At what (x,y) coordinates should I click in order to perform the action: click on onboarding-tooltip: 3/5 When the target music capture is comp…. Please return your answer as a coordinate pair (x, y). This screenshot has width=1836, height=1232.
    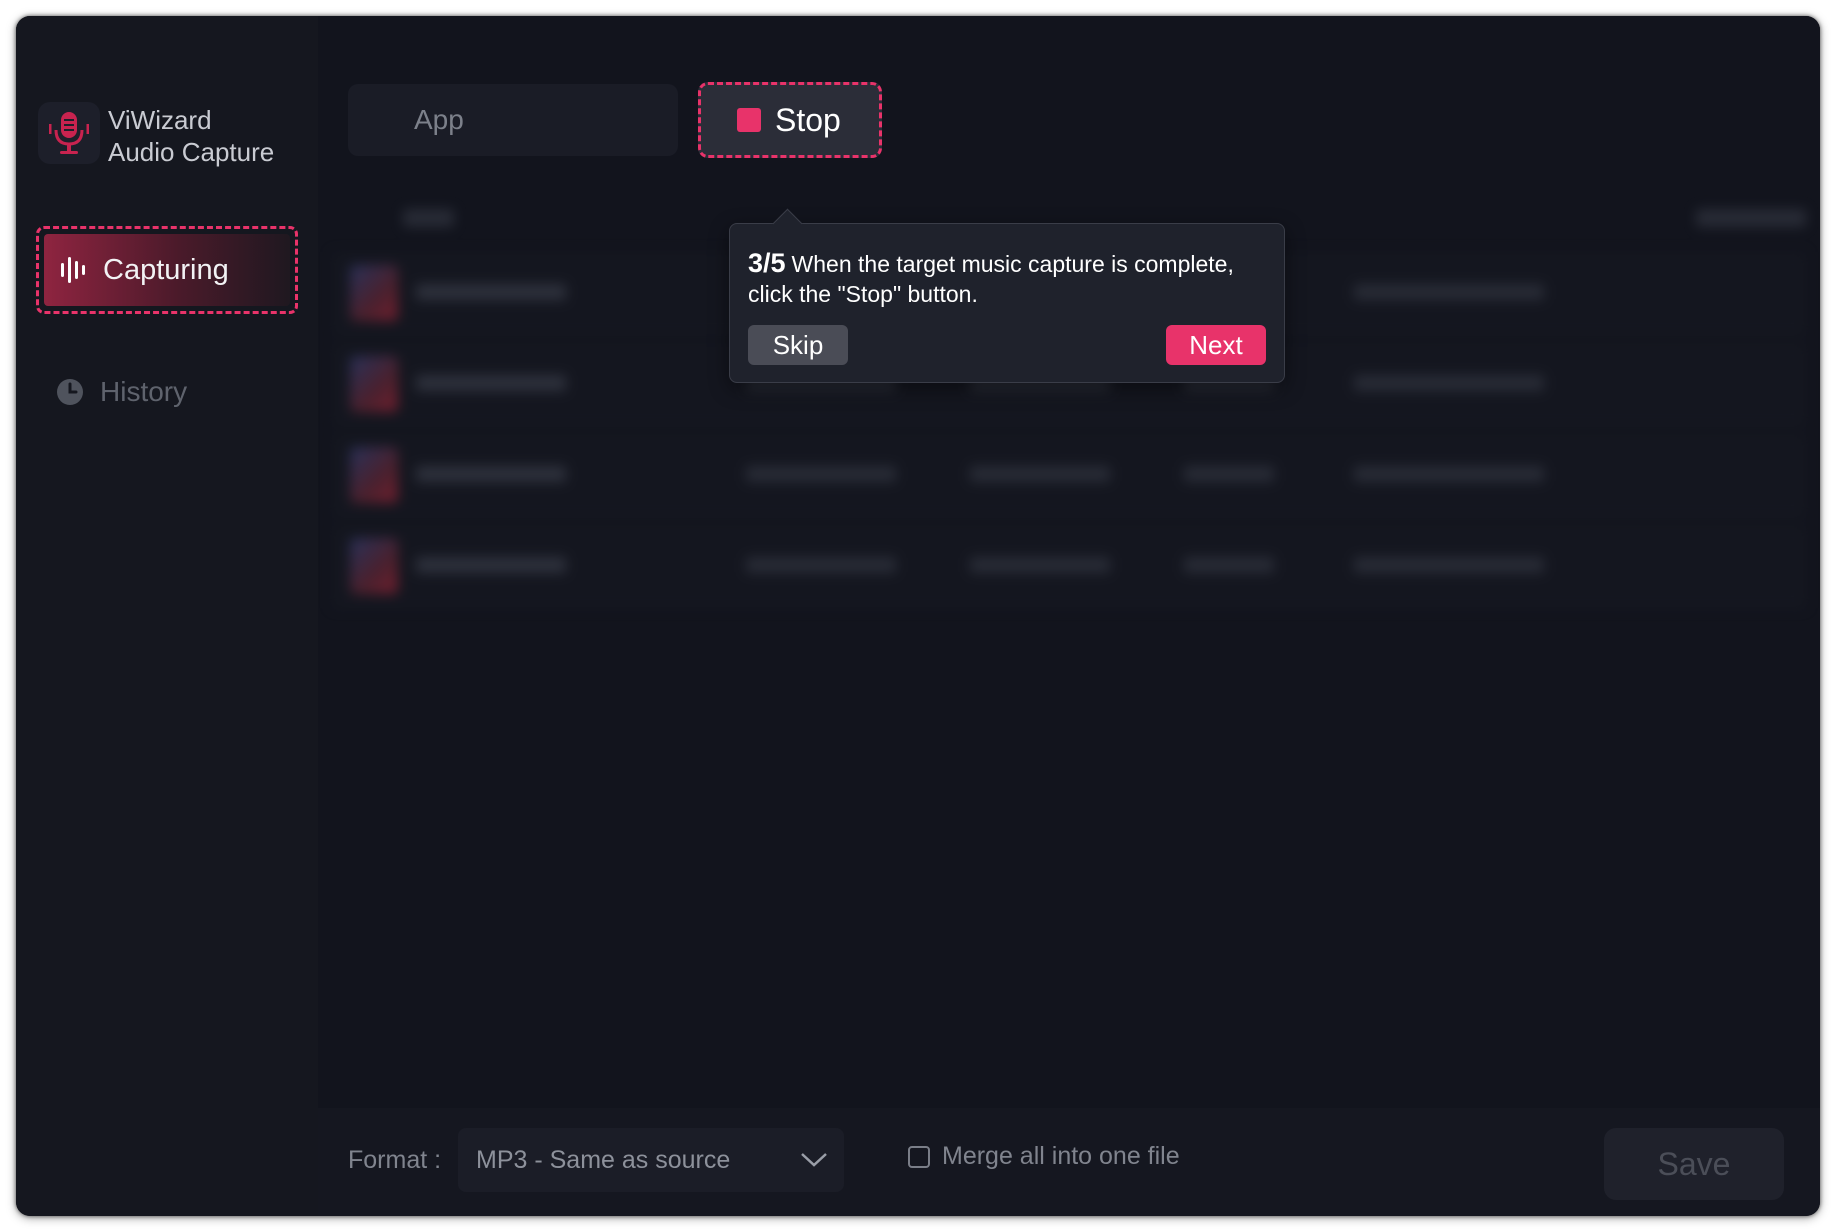
    Looking at the image, I should click on (1007, 295).